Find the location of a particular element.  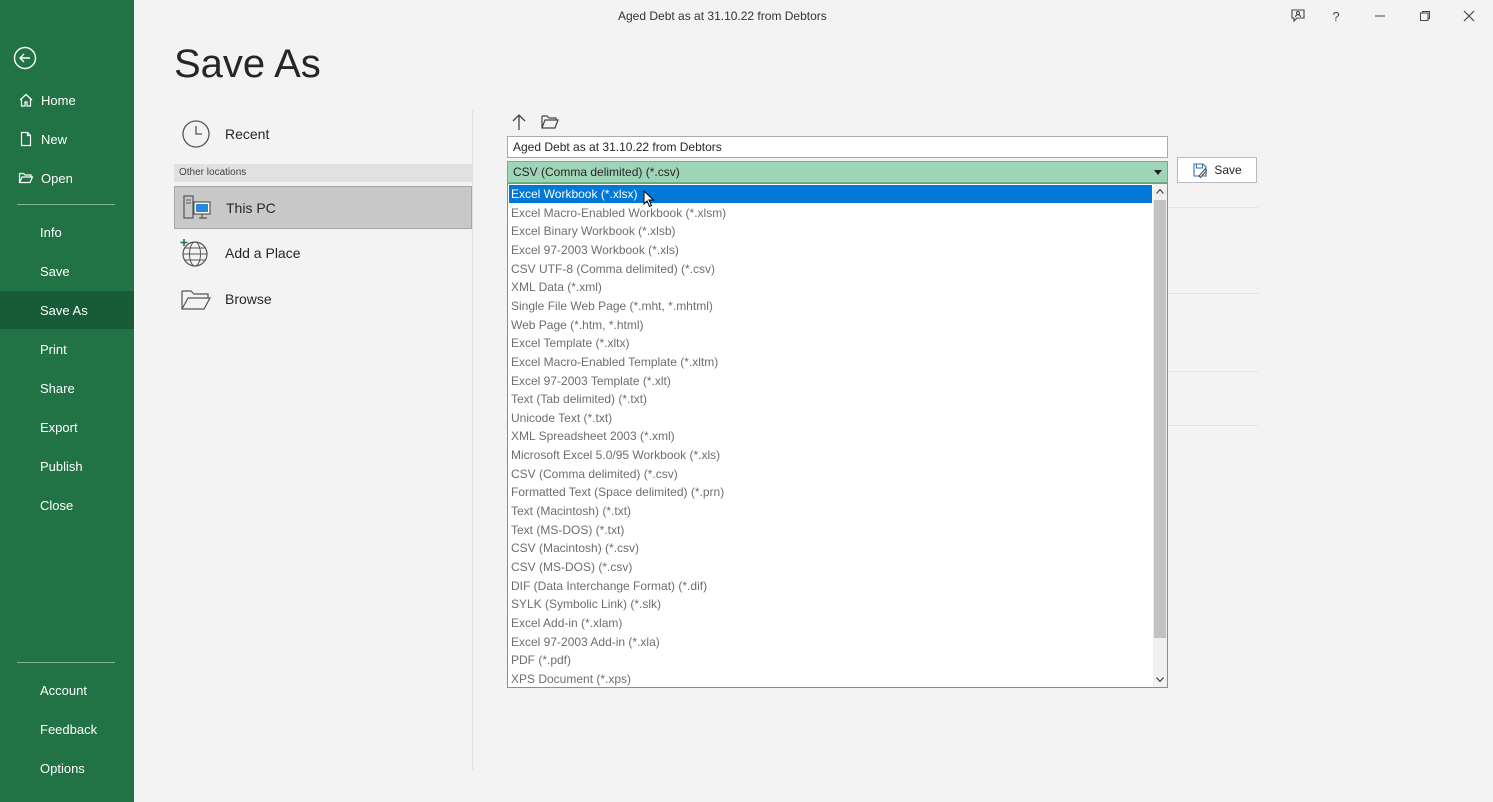

other-locations-header: Other locations is located at coordinates (323, 173).